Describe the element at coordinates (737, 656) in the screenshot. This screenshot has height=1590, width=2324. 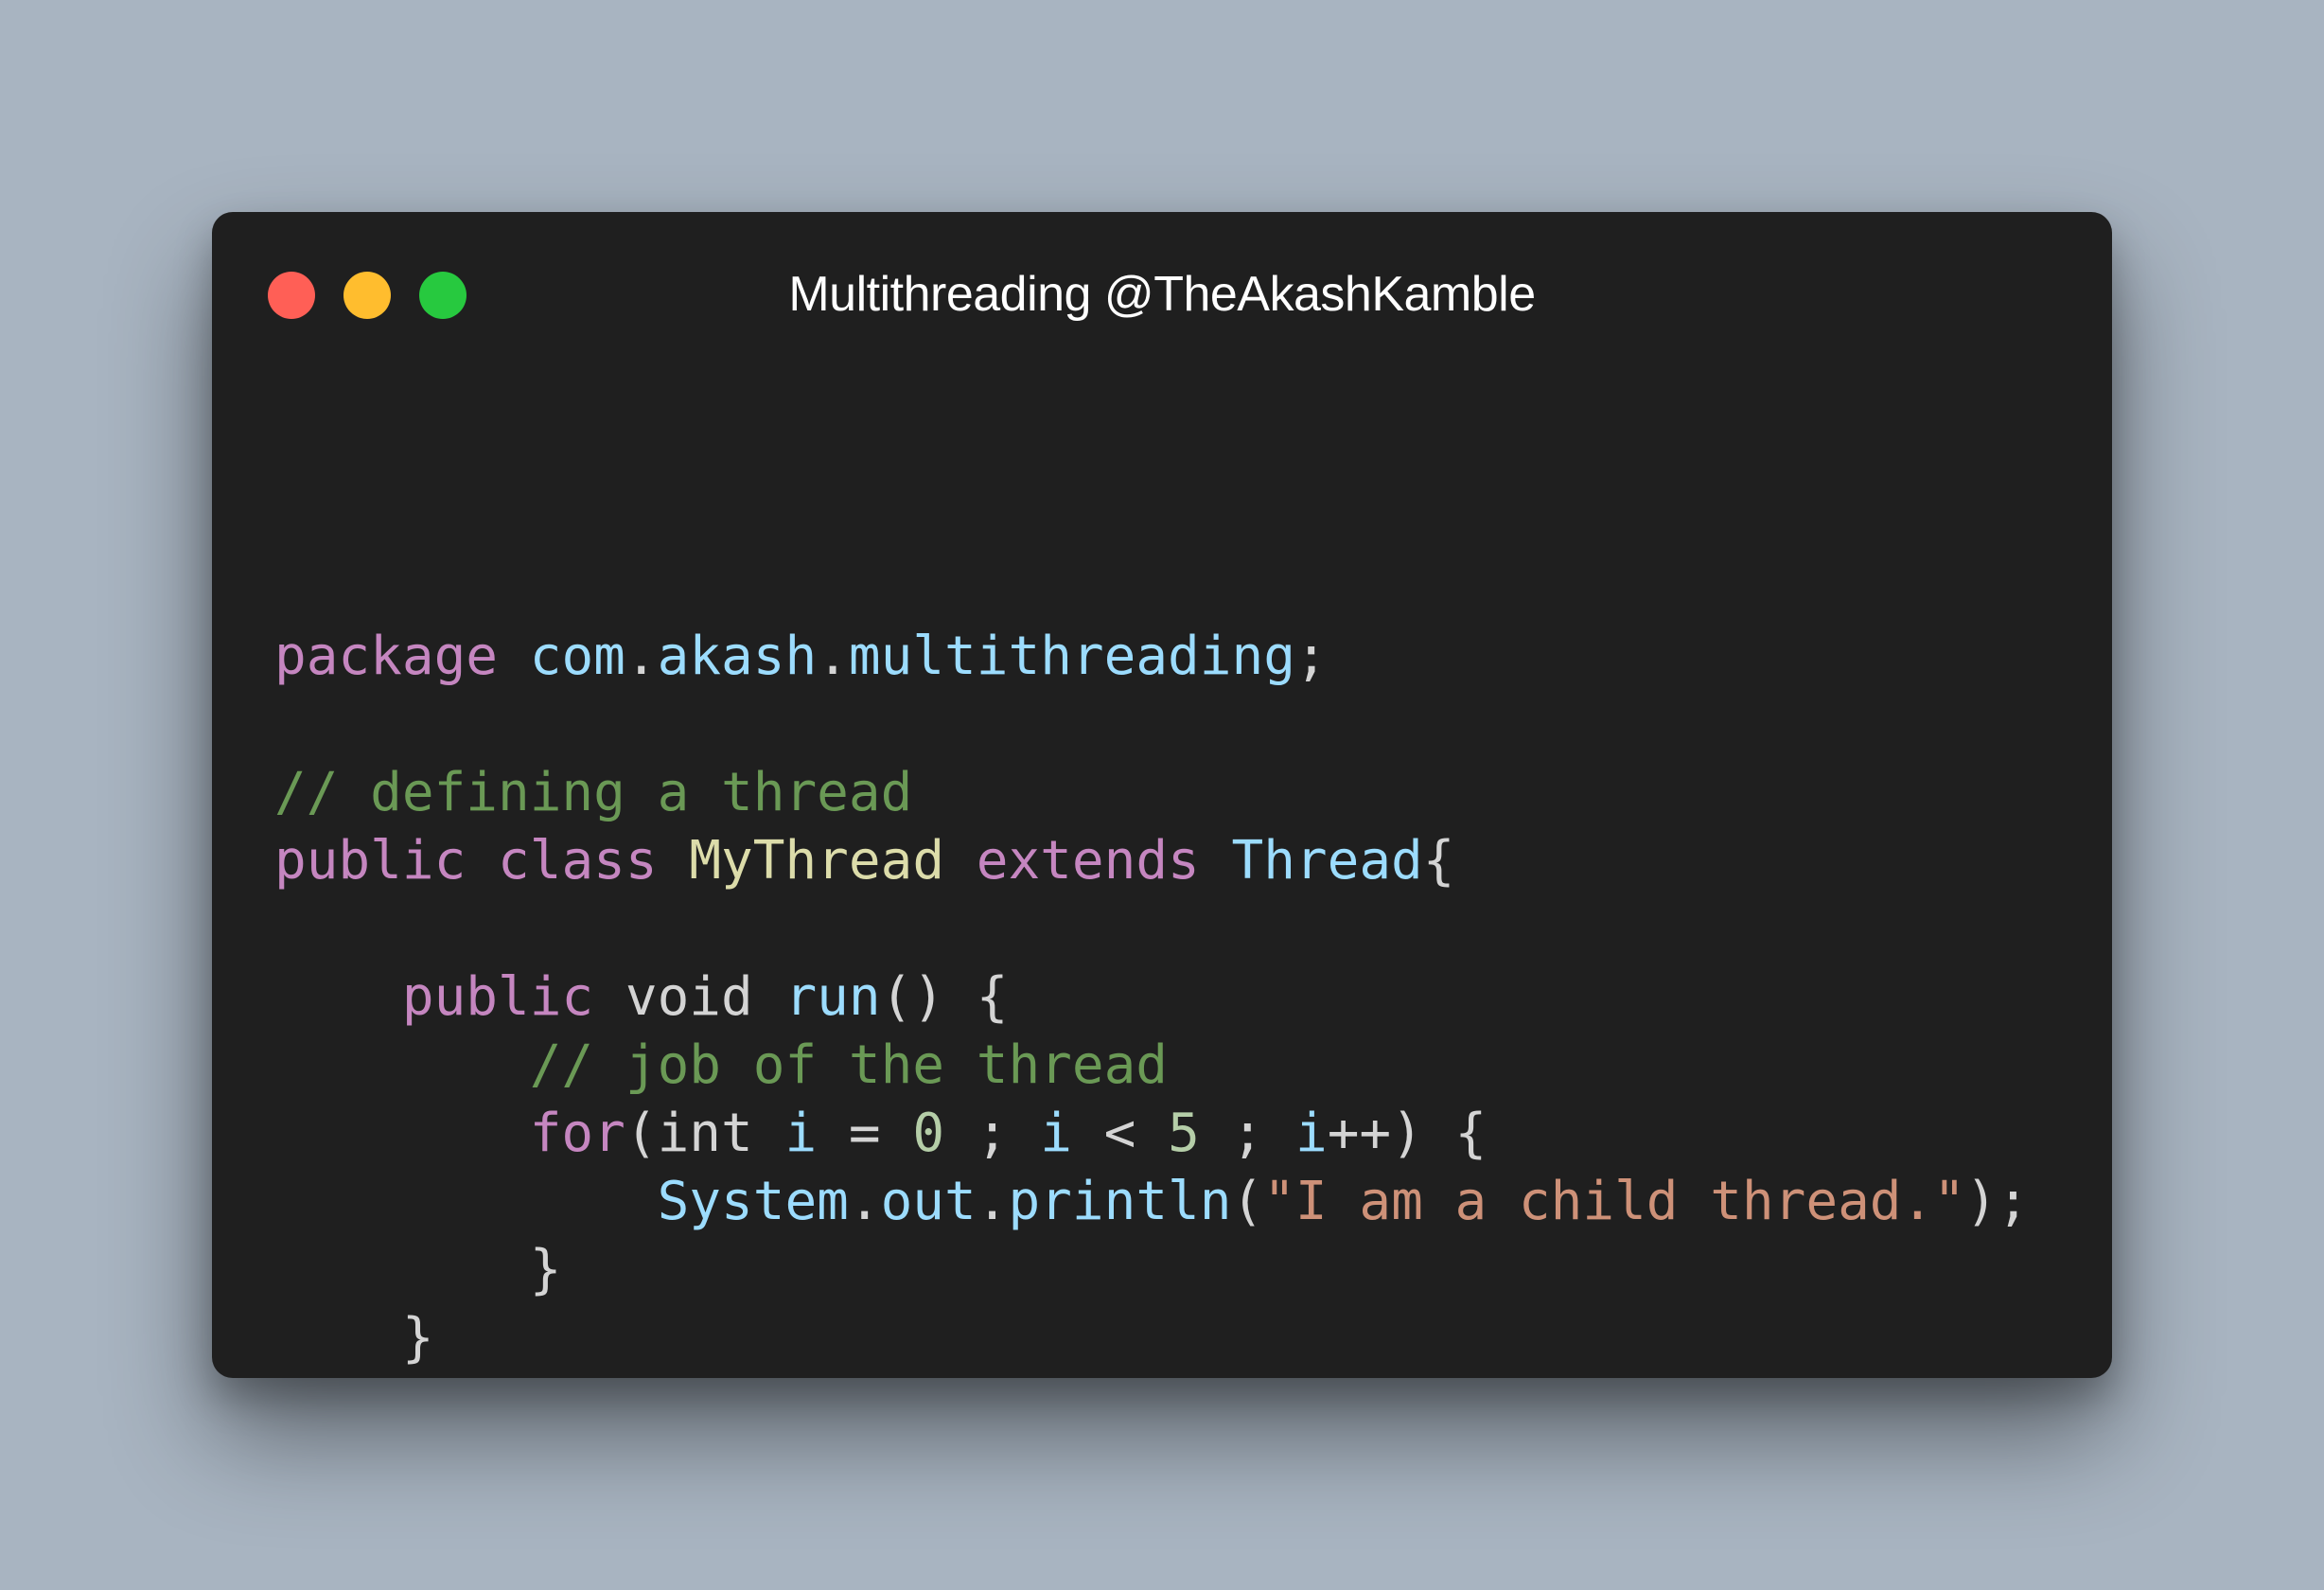
I see `code-token-identifier: akash` at that location.